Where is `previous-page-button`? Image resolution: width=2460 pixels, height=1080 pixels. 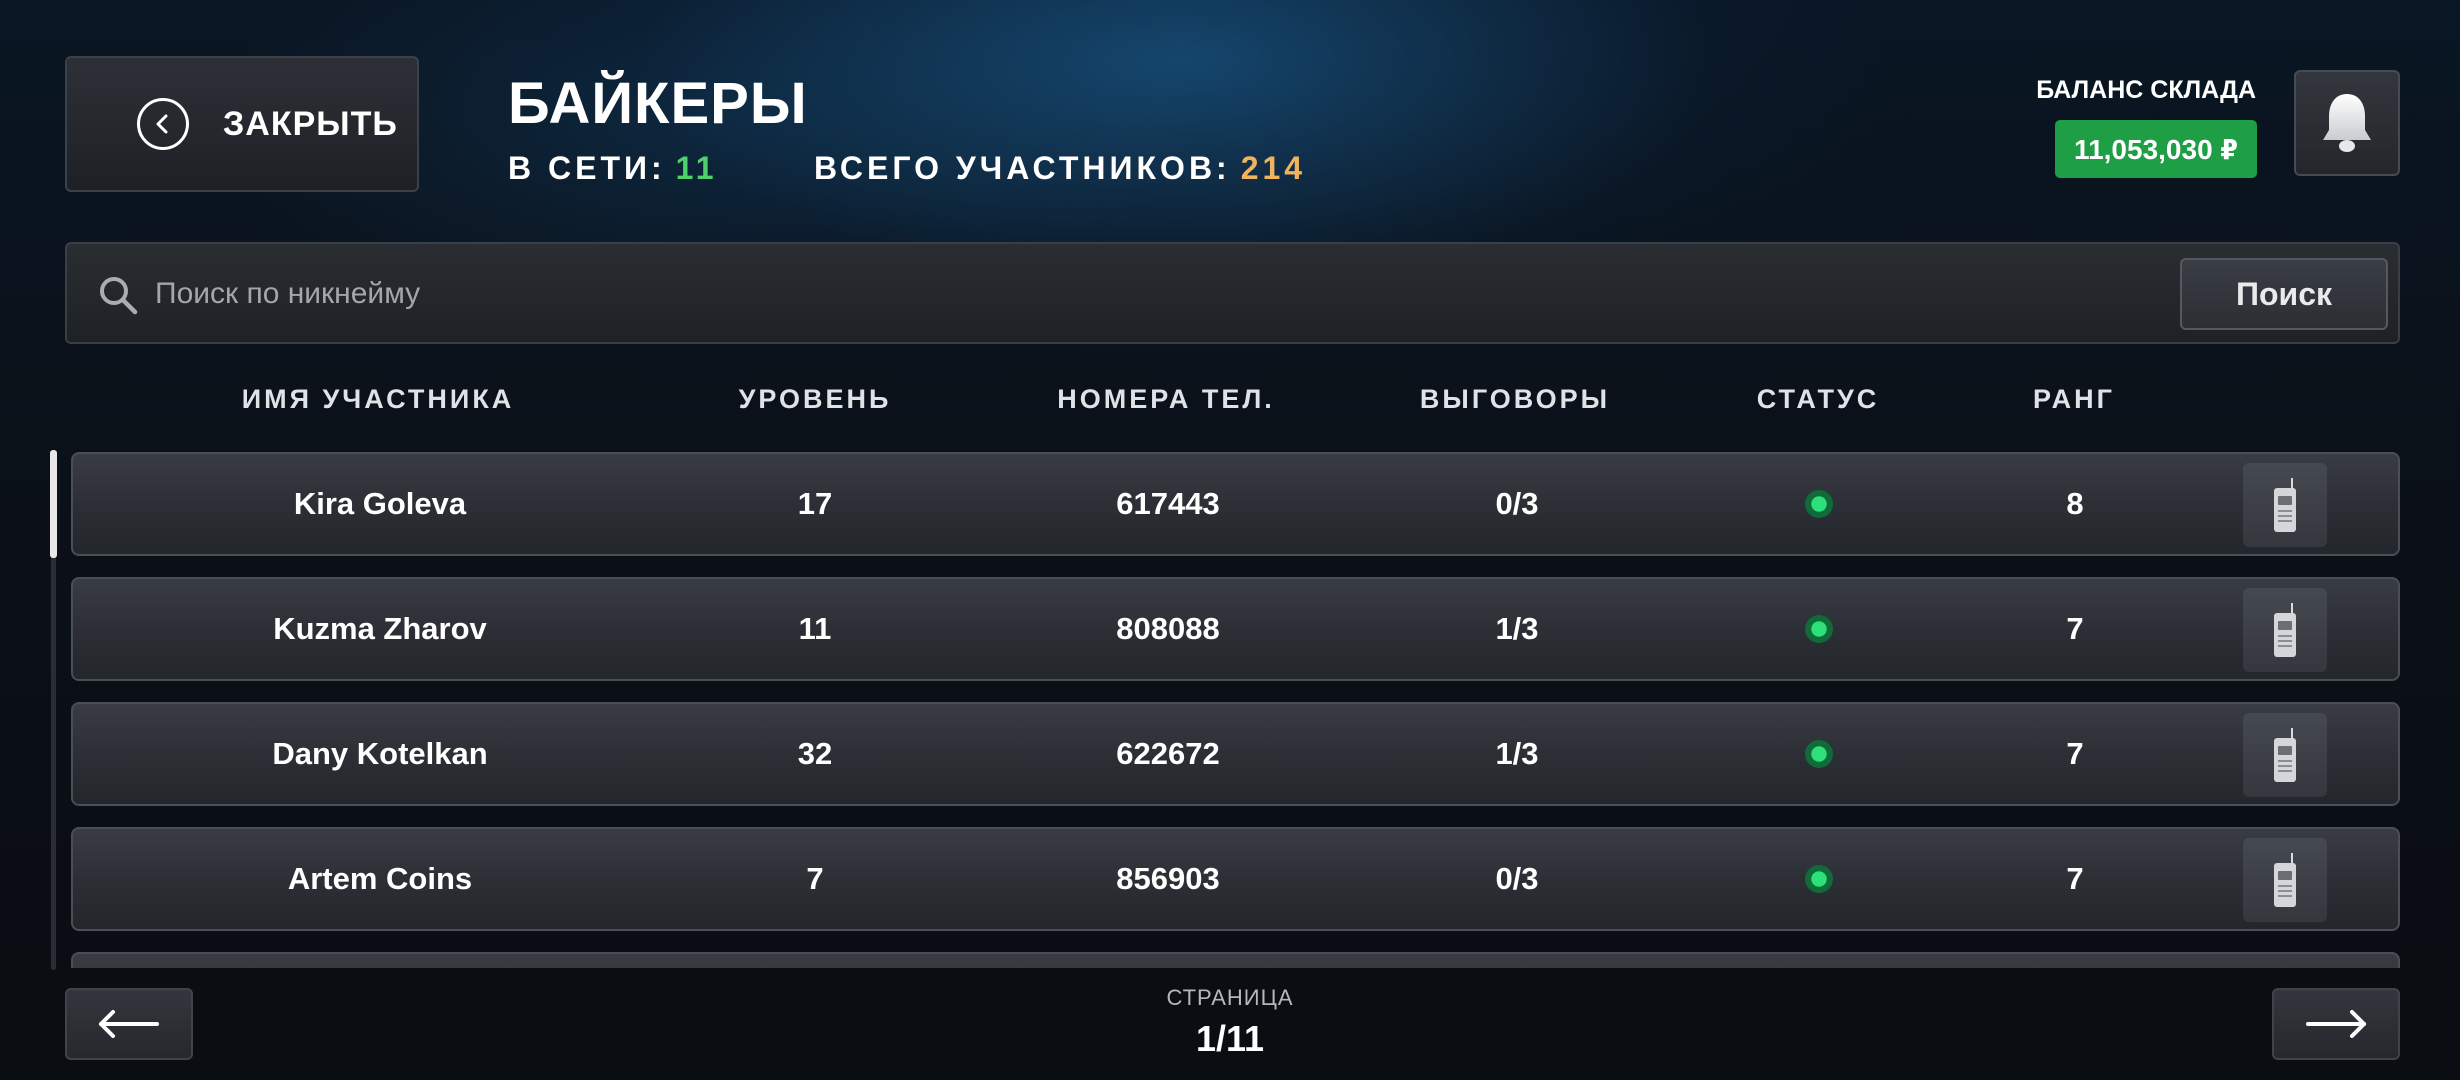 previous-page-button is located at coordinates (129, 1024).